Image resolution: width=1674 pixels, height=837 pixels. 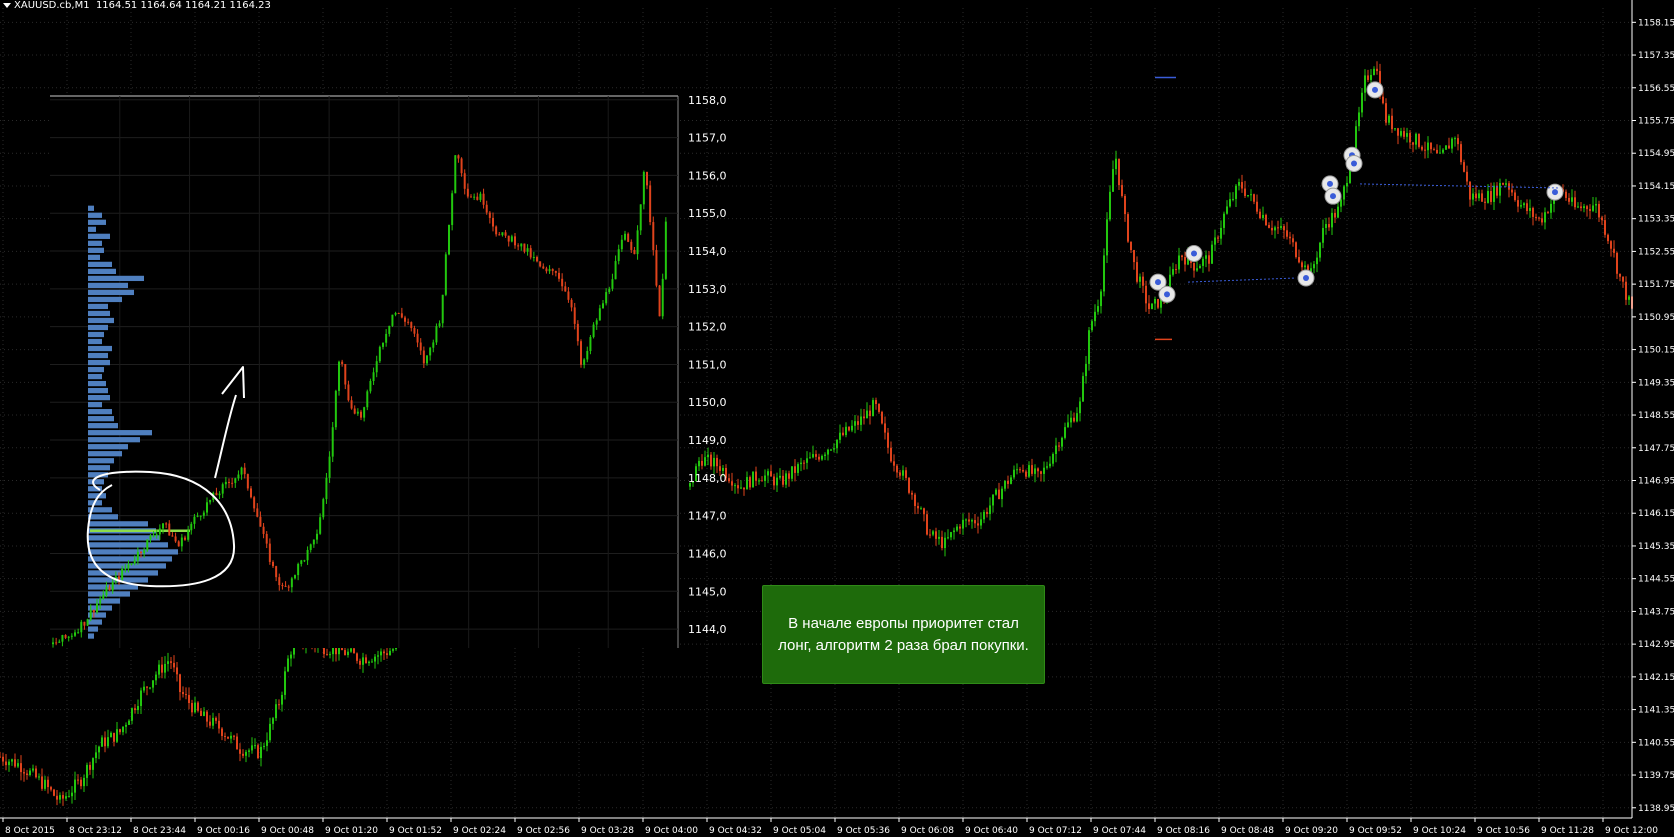 I want to click on y-tick-label: 1146.15, so click(x=1656, y=514).